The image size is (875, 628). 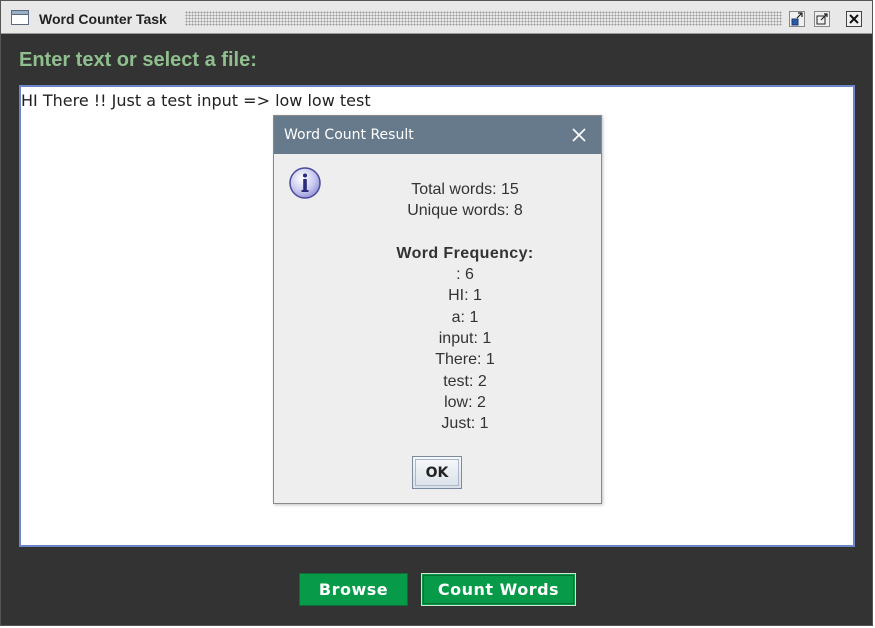 What do you see at coordinates (353, 589) in the screenshot?
I see `browse-button: Browse` at bounding box center [353, 589].